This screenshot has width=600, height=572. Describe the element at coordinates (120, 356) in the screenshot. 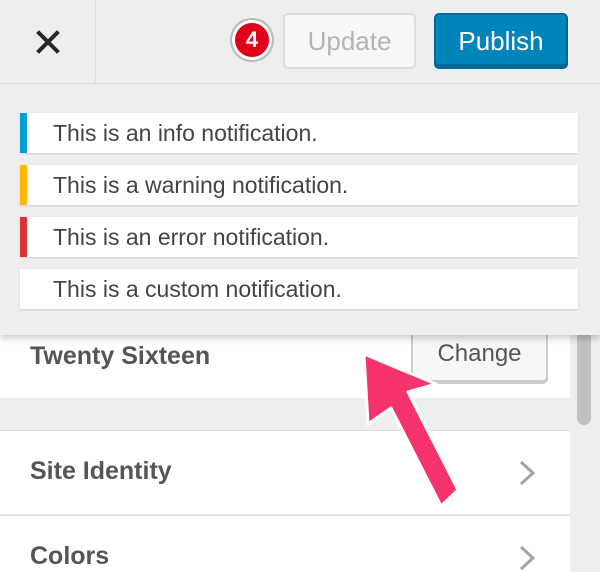

I see `theme-name: Twenty Sixteen` at that location.